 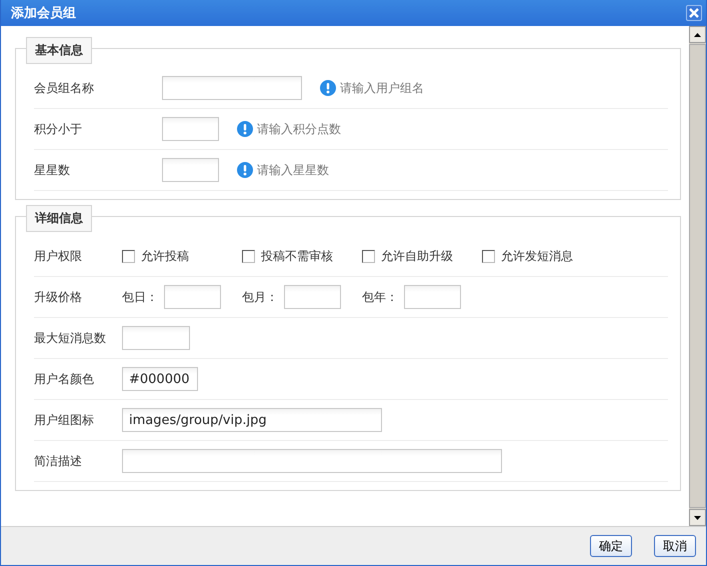 I want to click on field-label: 简洁描述, so click(x=58, y=461).